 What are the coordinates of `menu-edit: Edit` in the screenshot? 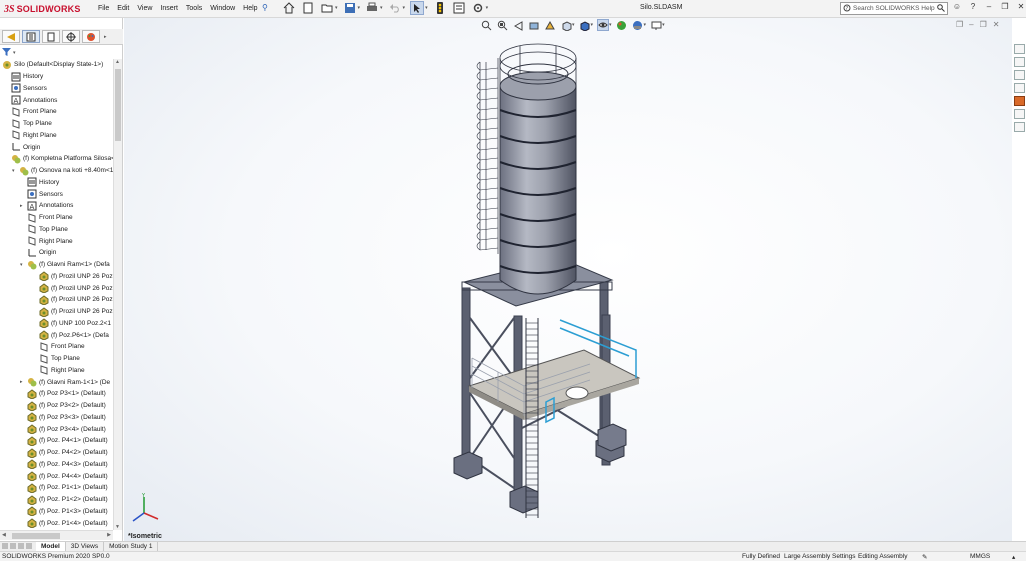 It's located at (123, 8).